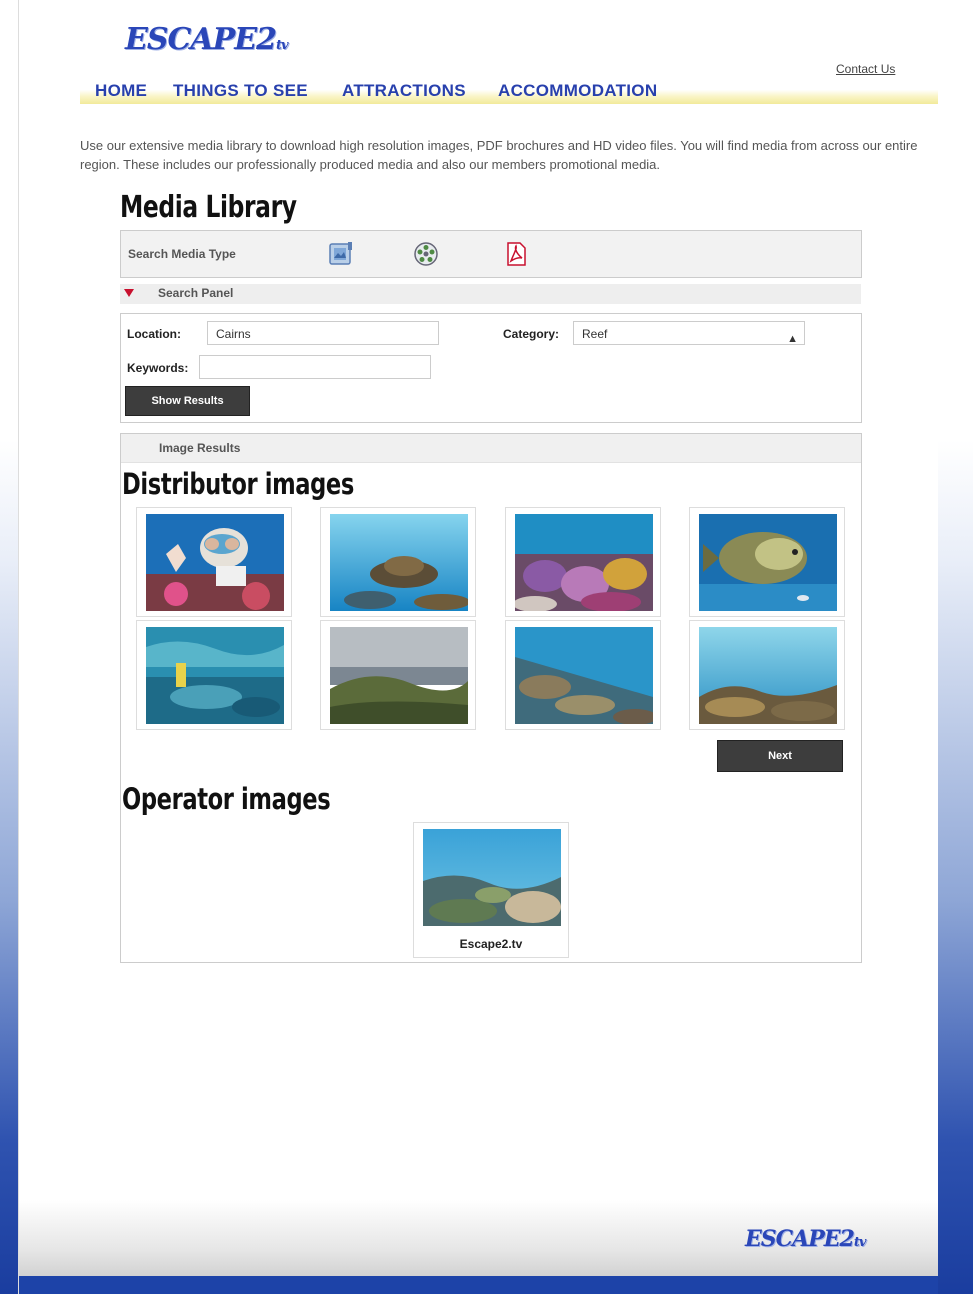 The image size is (973, 1294). What do you see at coordinates (492, 877) in the screenshot?
I see `operator-reef-photo` at bounding box center [492, 877].